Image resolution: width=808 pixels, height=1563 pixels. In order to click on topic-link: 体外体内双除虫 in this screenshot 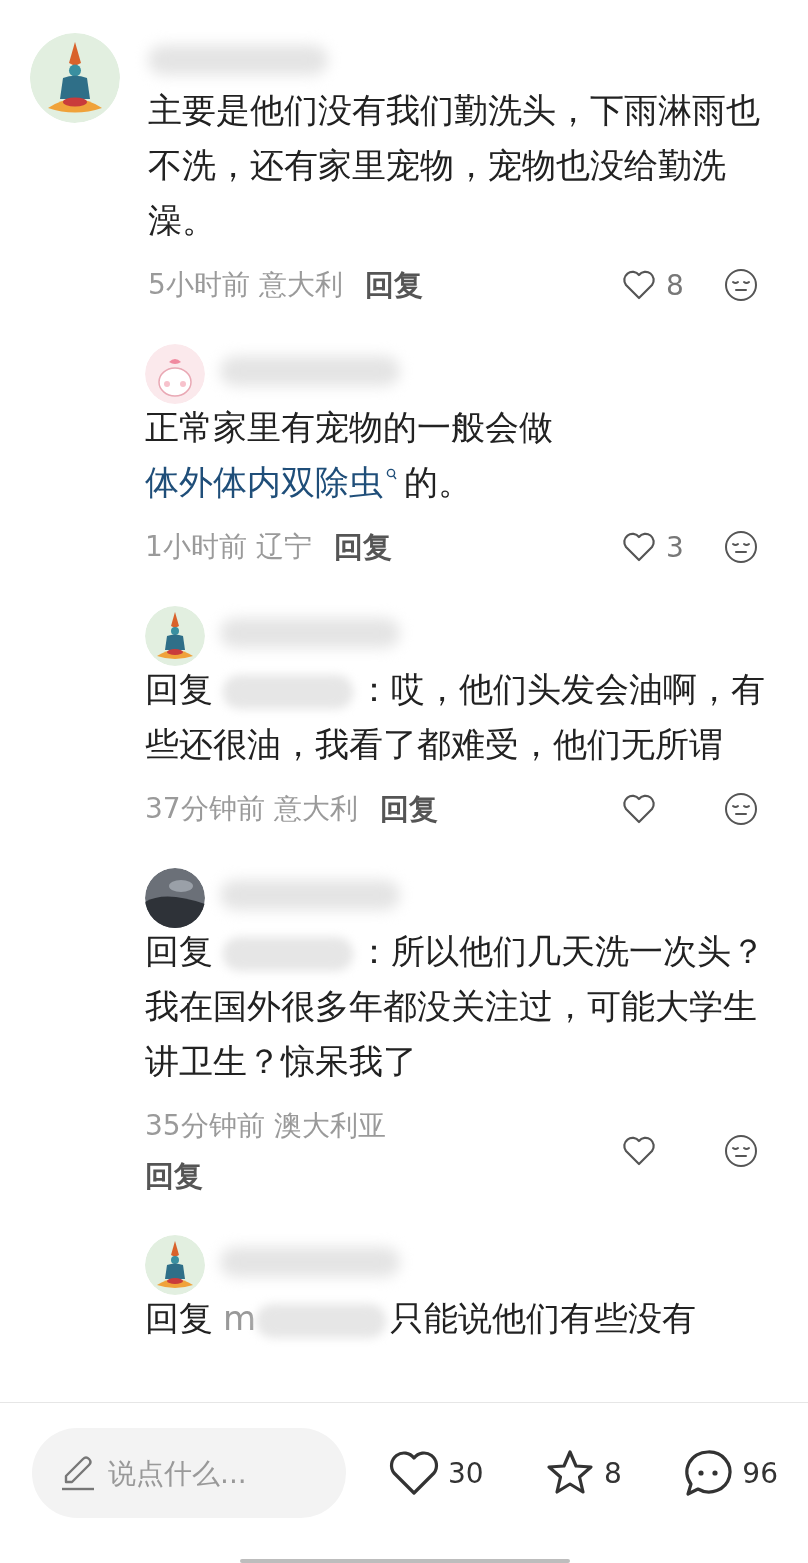, I will do `click(274, 482)`.